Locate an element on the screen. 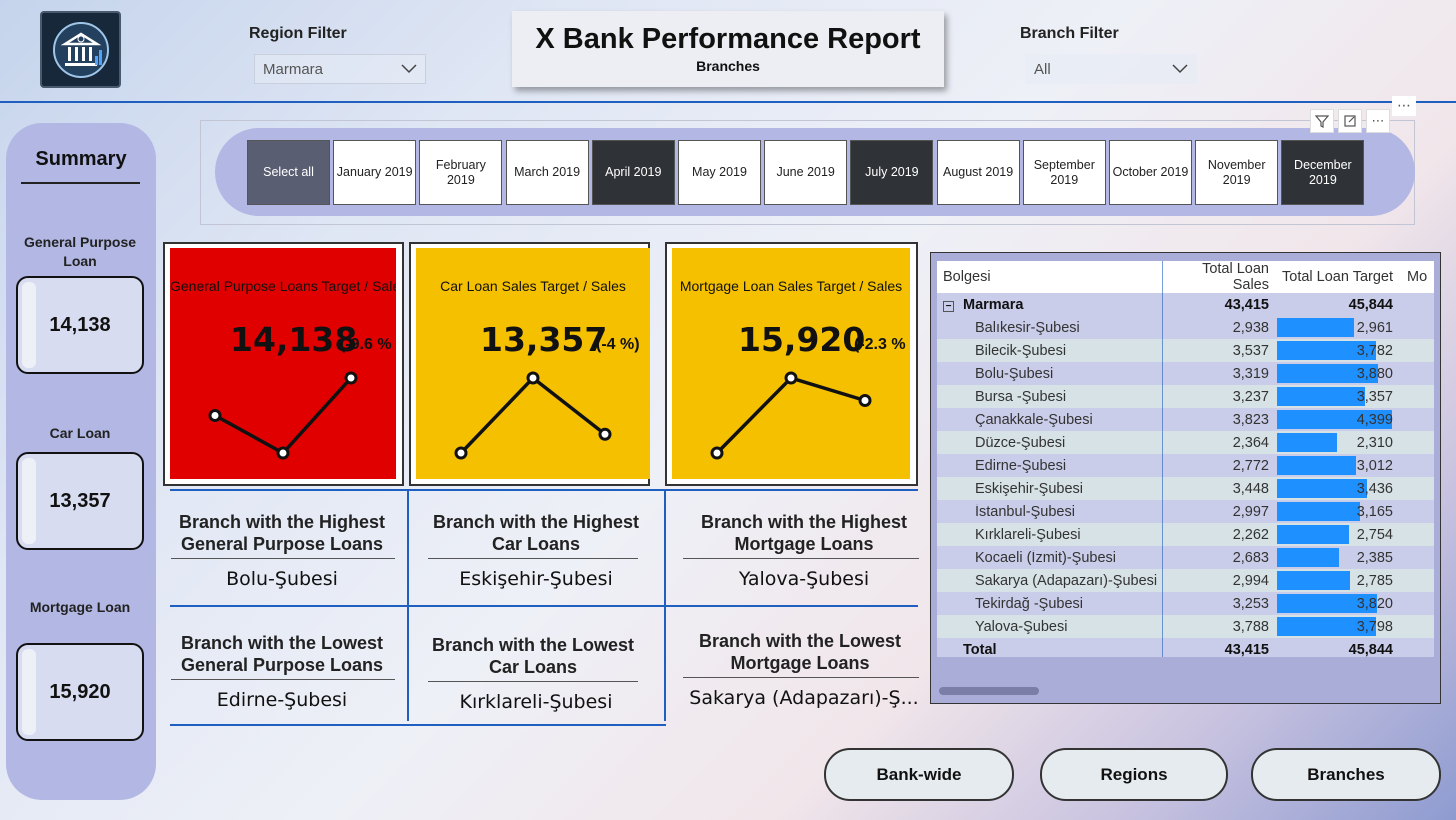 The width and height of the screenshot is (1456, 820). focus-mode-icon is located at coordinates (1350, 121).